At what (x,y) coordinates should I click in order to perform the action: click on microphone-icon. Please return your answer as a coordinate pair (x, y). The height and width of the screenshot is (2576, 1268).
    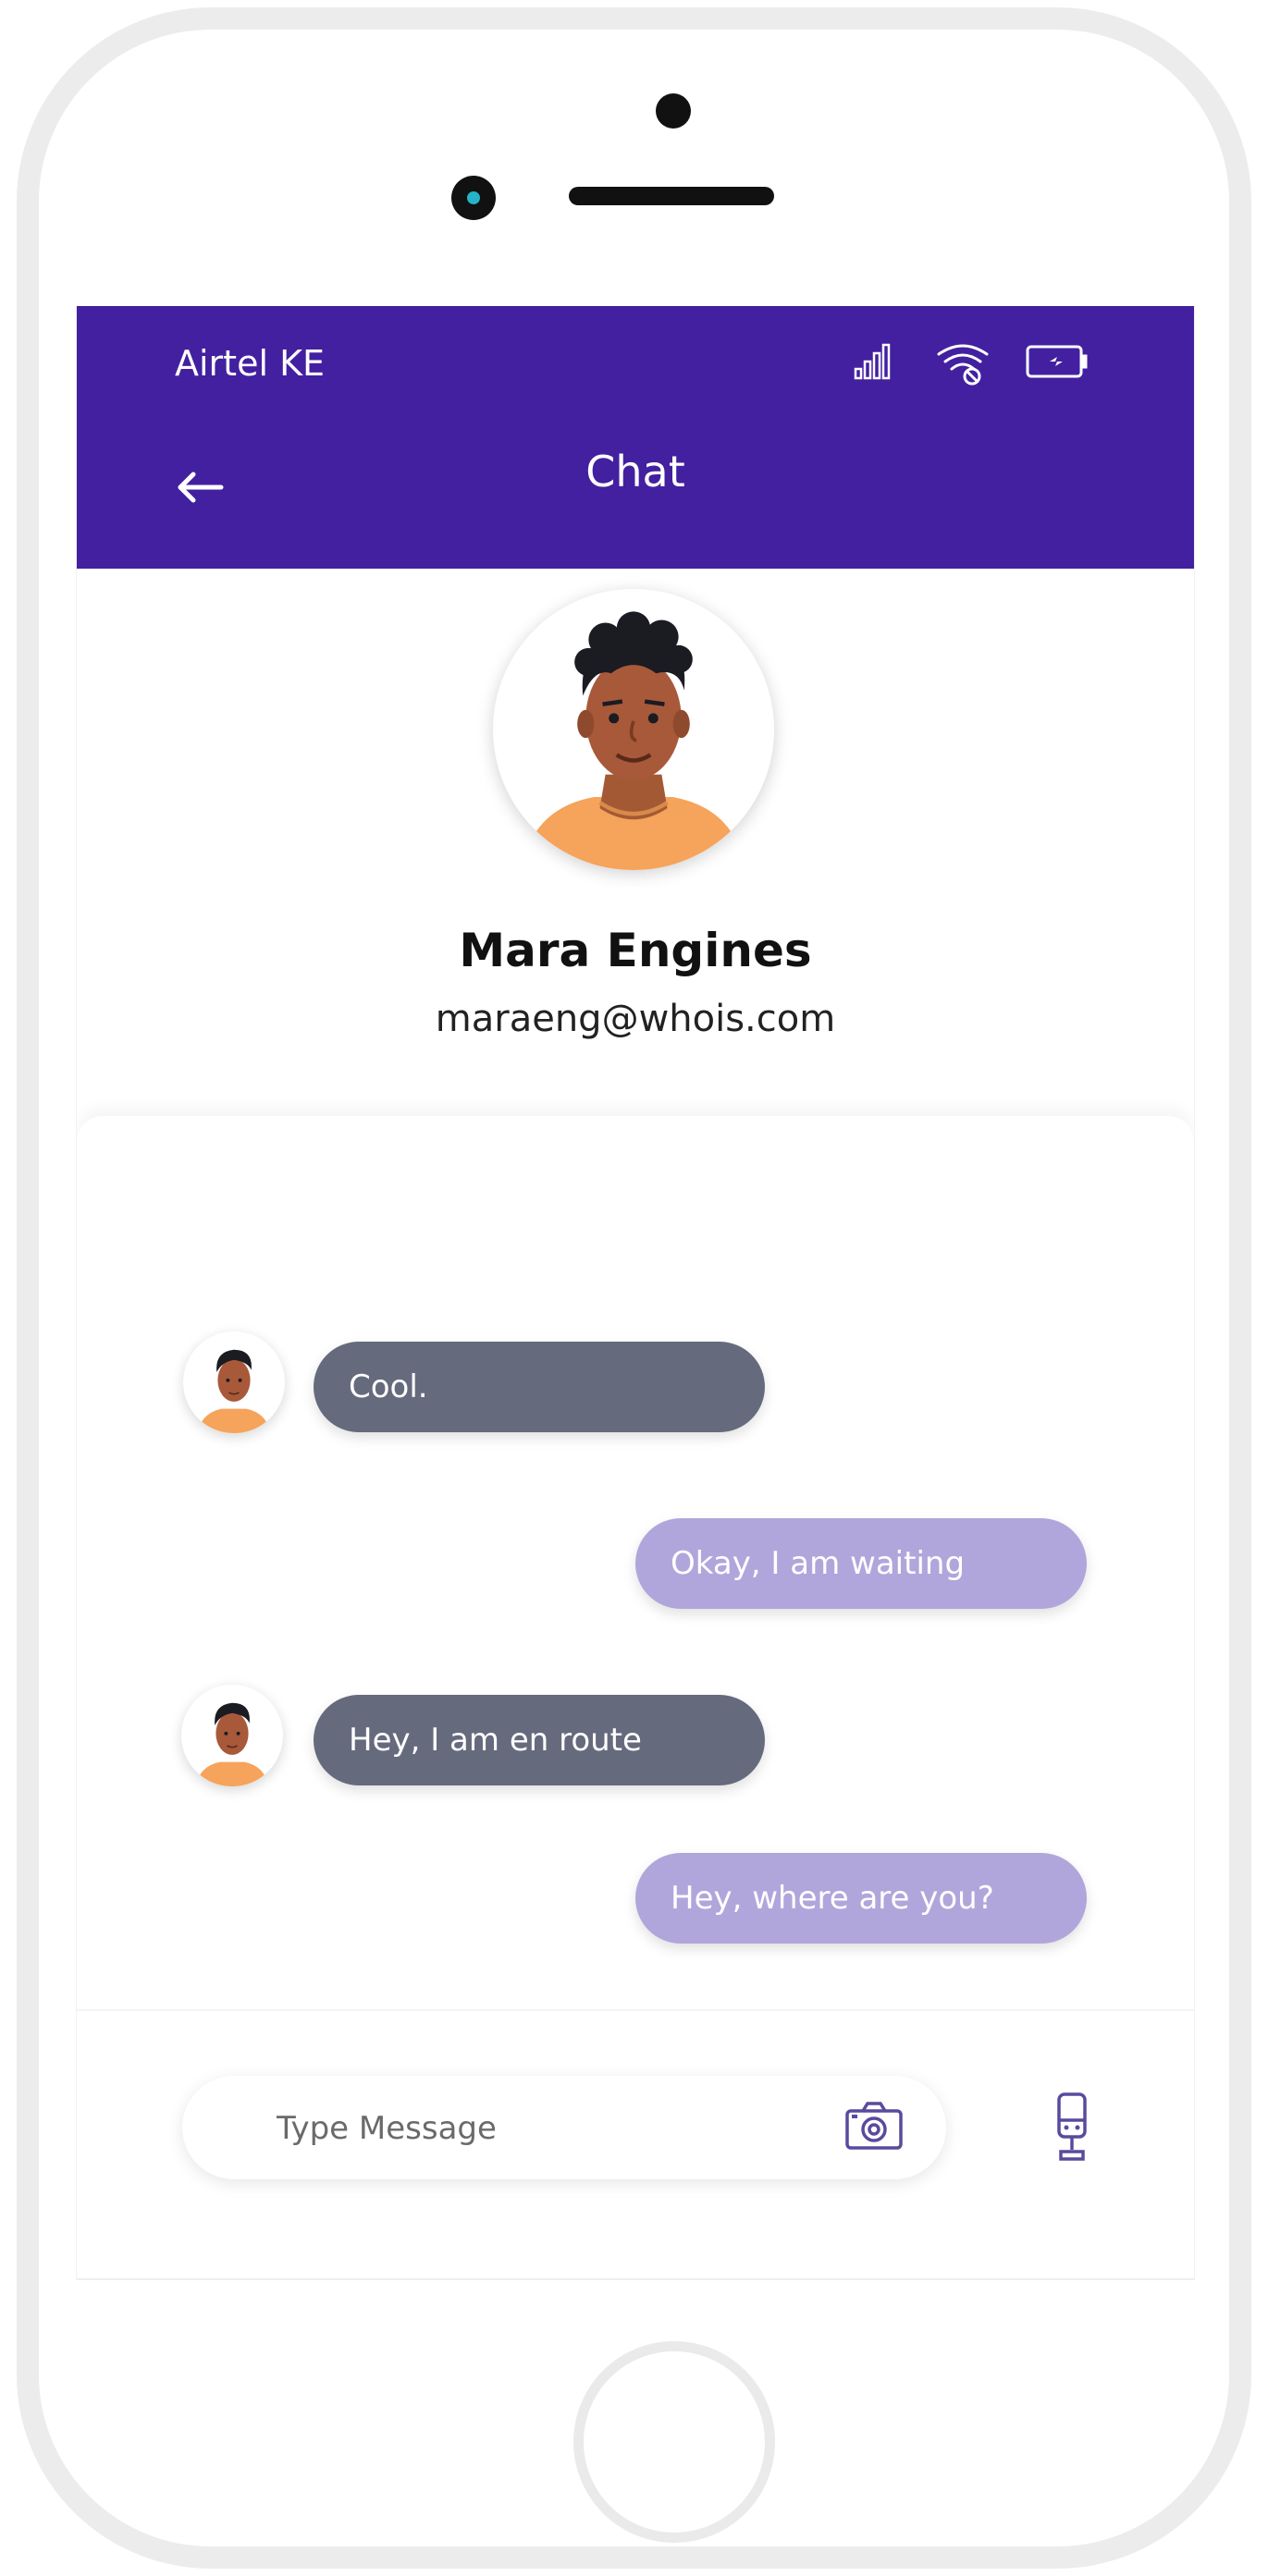
    Looking at the image, I should click on (1072, 2126).